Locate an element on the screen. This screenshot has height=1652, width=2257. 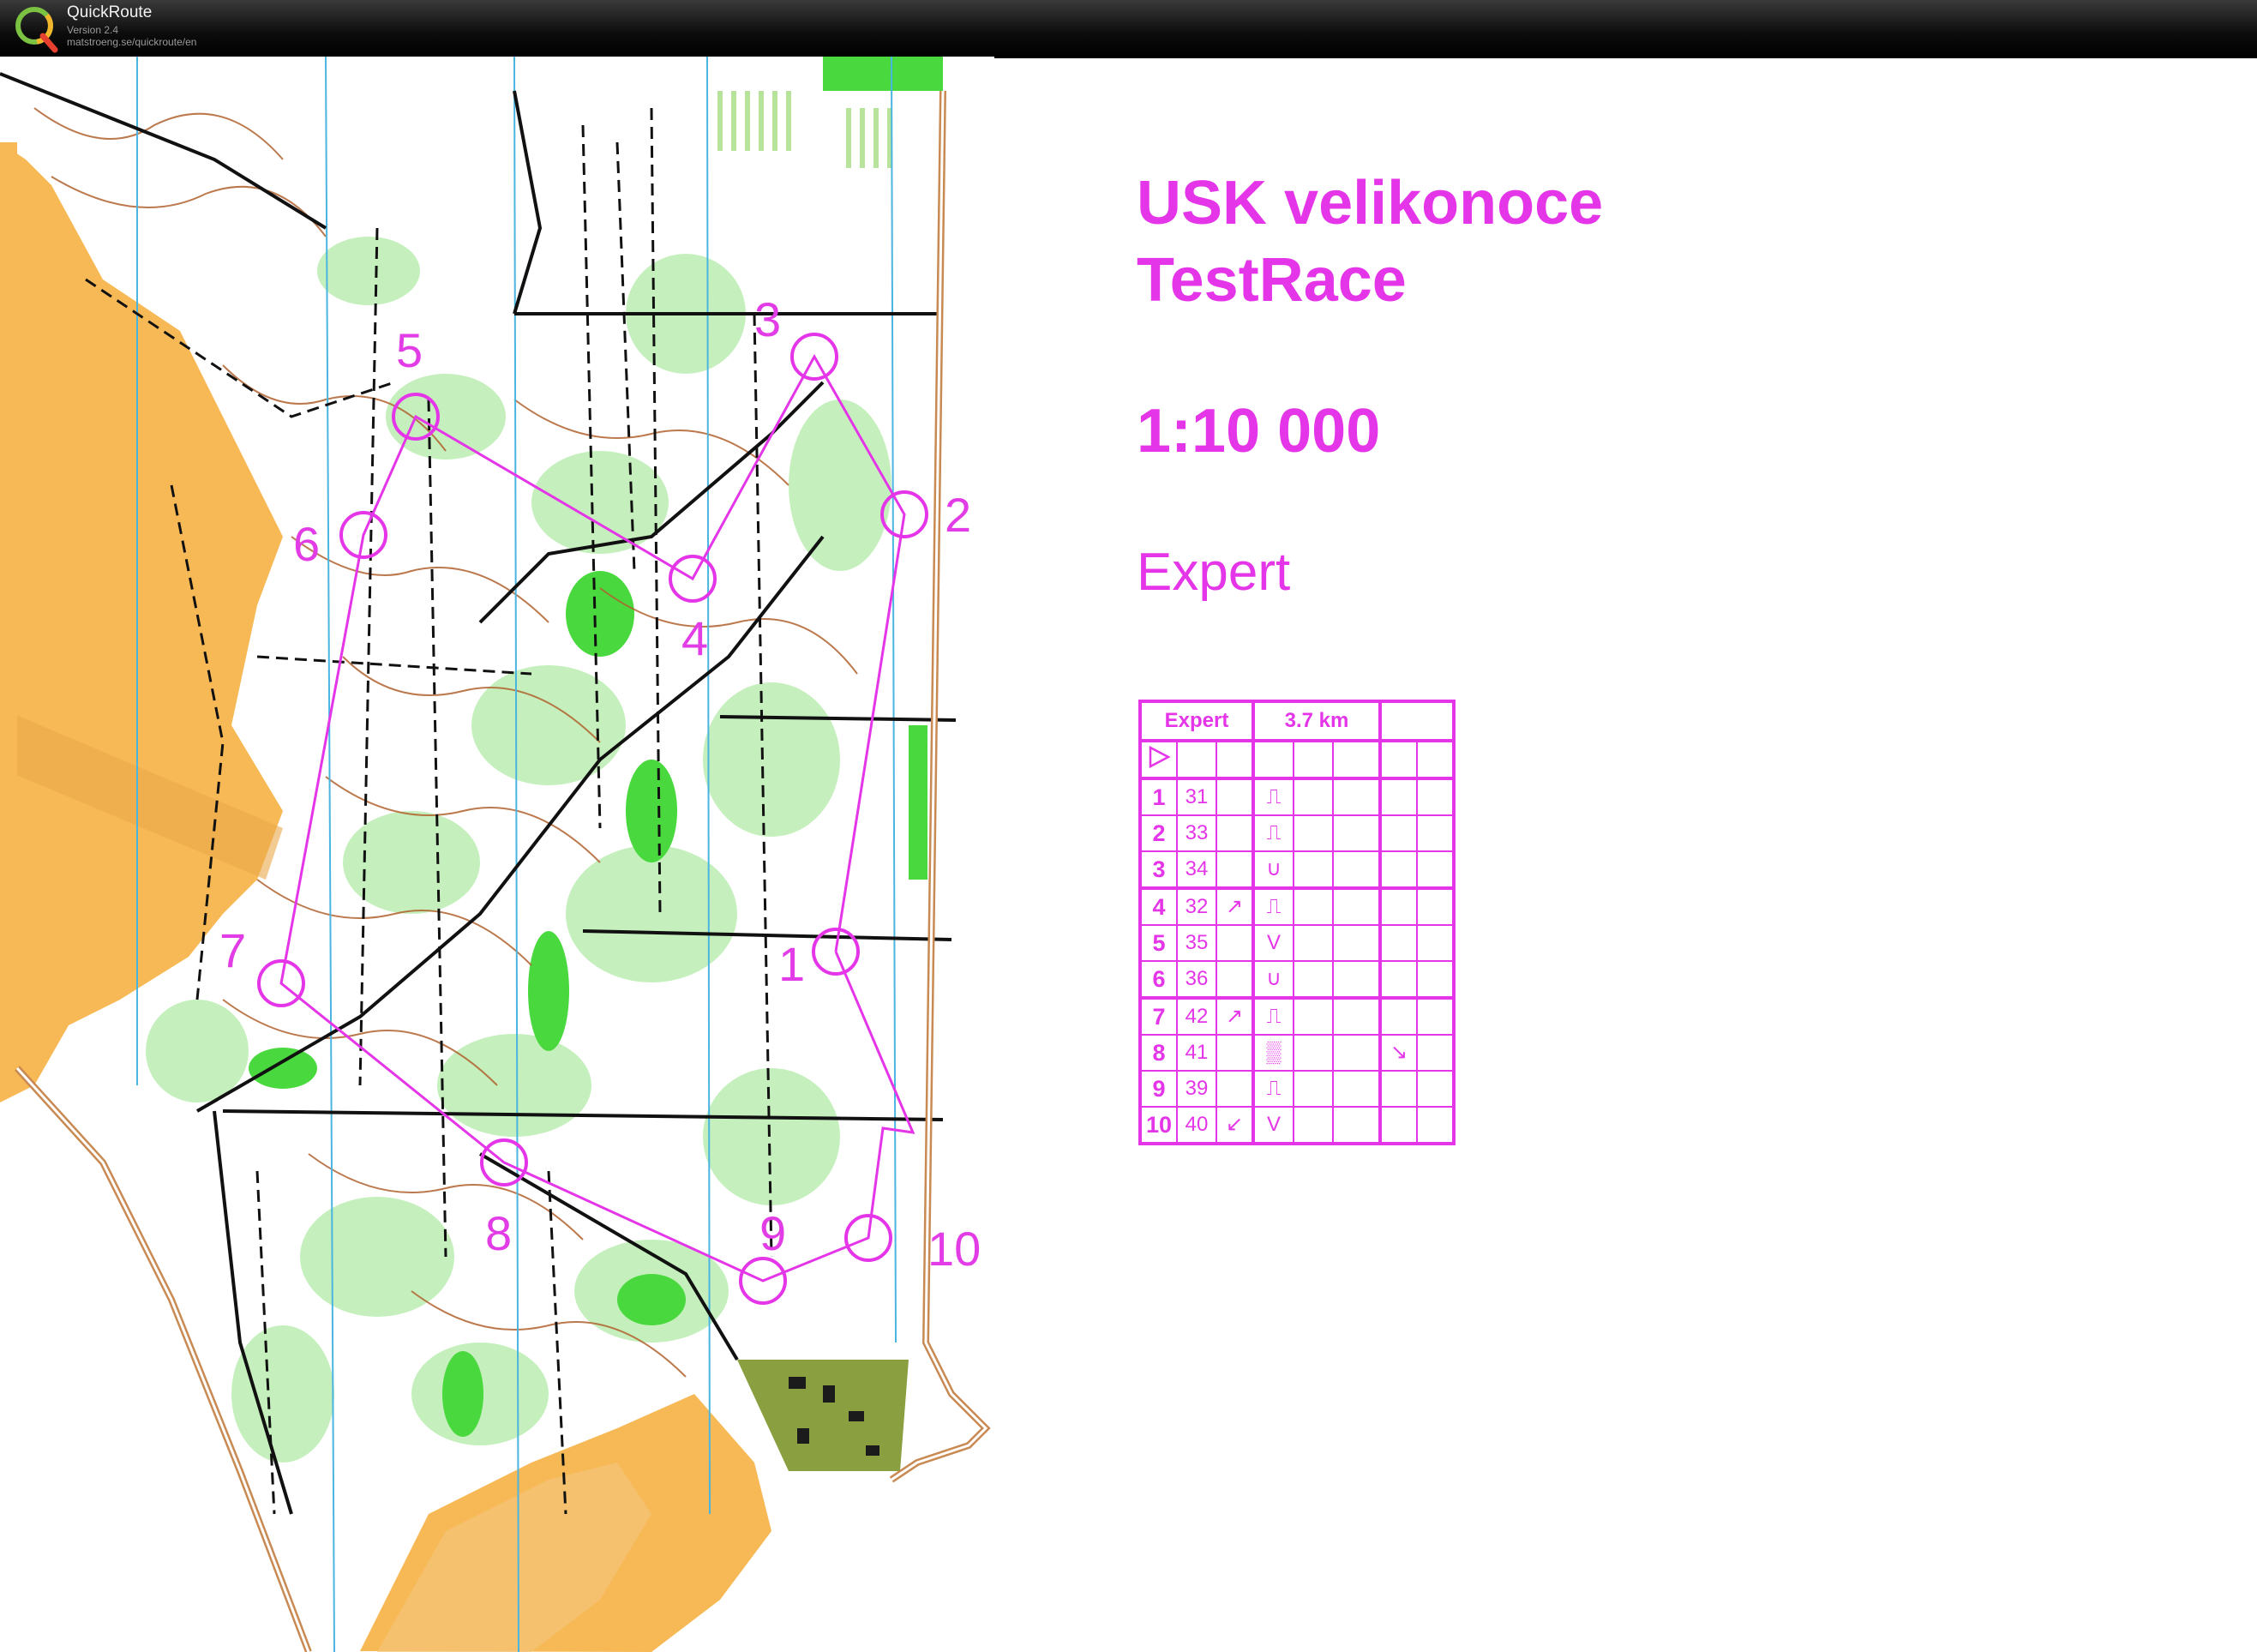
description-location-icon: ↘ is located at coordinates (1398, 1053).